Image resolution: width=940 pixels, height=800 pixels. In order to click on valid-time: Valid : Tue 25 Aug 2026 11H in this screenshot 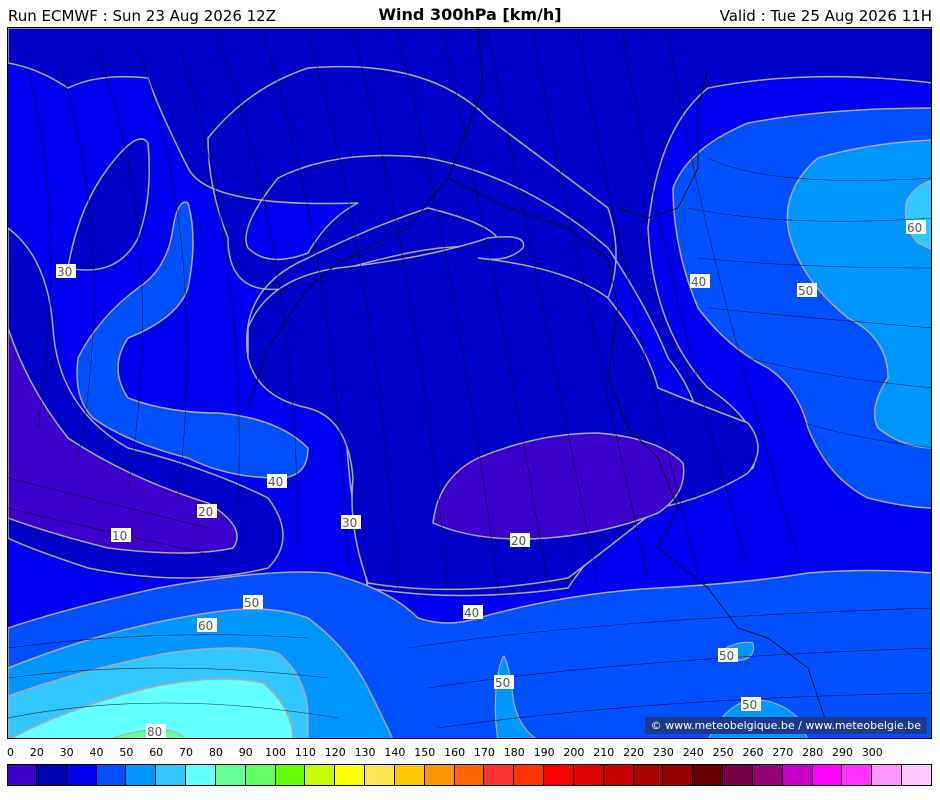, I will do `click(825, 16)`.